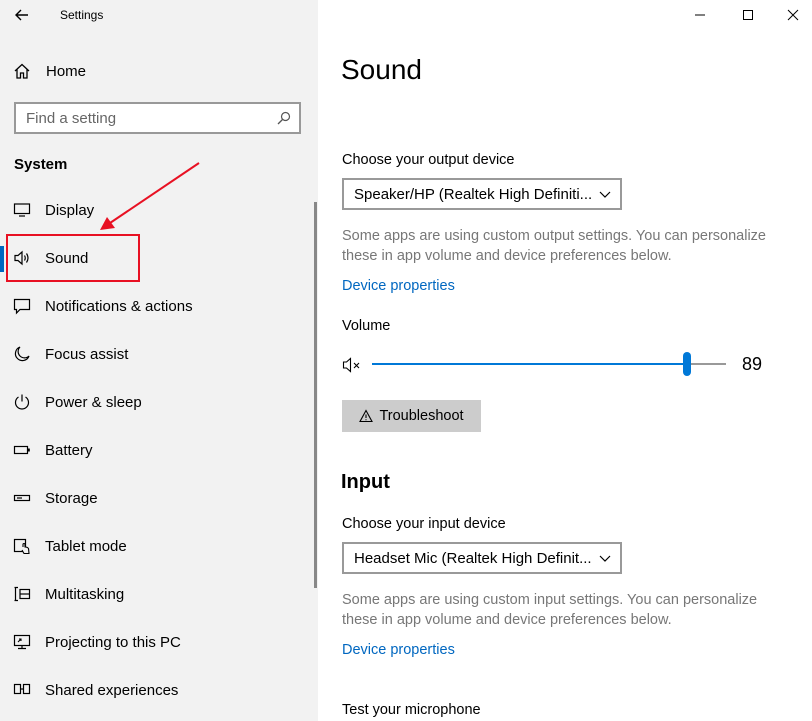 This screenshot has height=721, width=812. Describe the element at coordinates (284, 118) in the screenshot. I see `search-icon` at that location.